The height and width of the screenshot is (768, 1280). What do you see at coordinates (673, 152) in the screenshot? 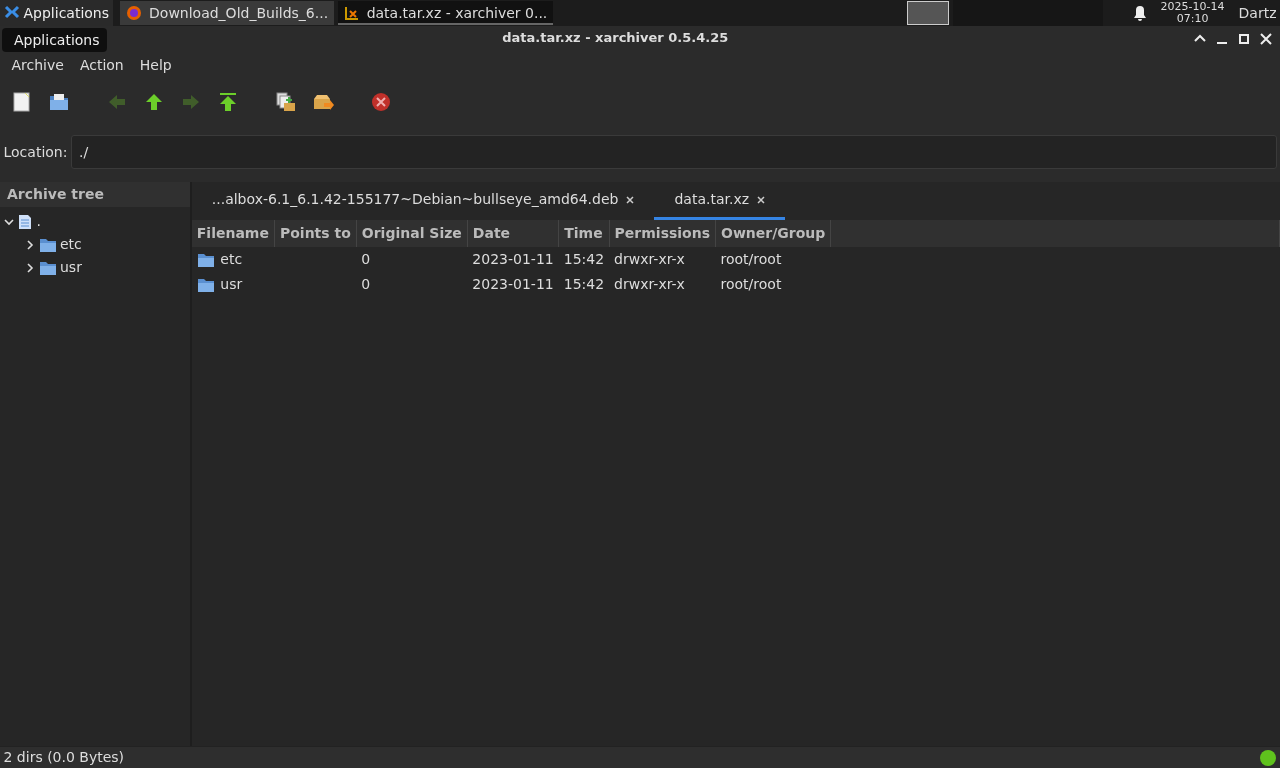
I see `location-field: ./` at bounding box center [673, 152].